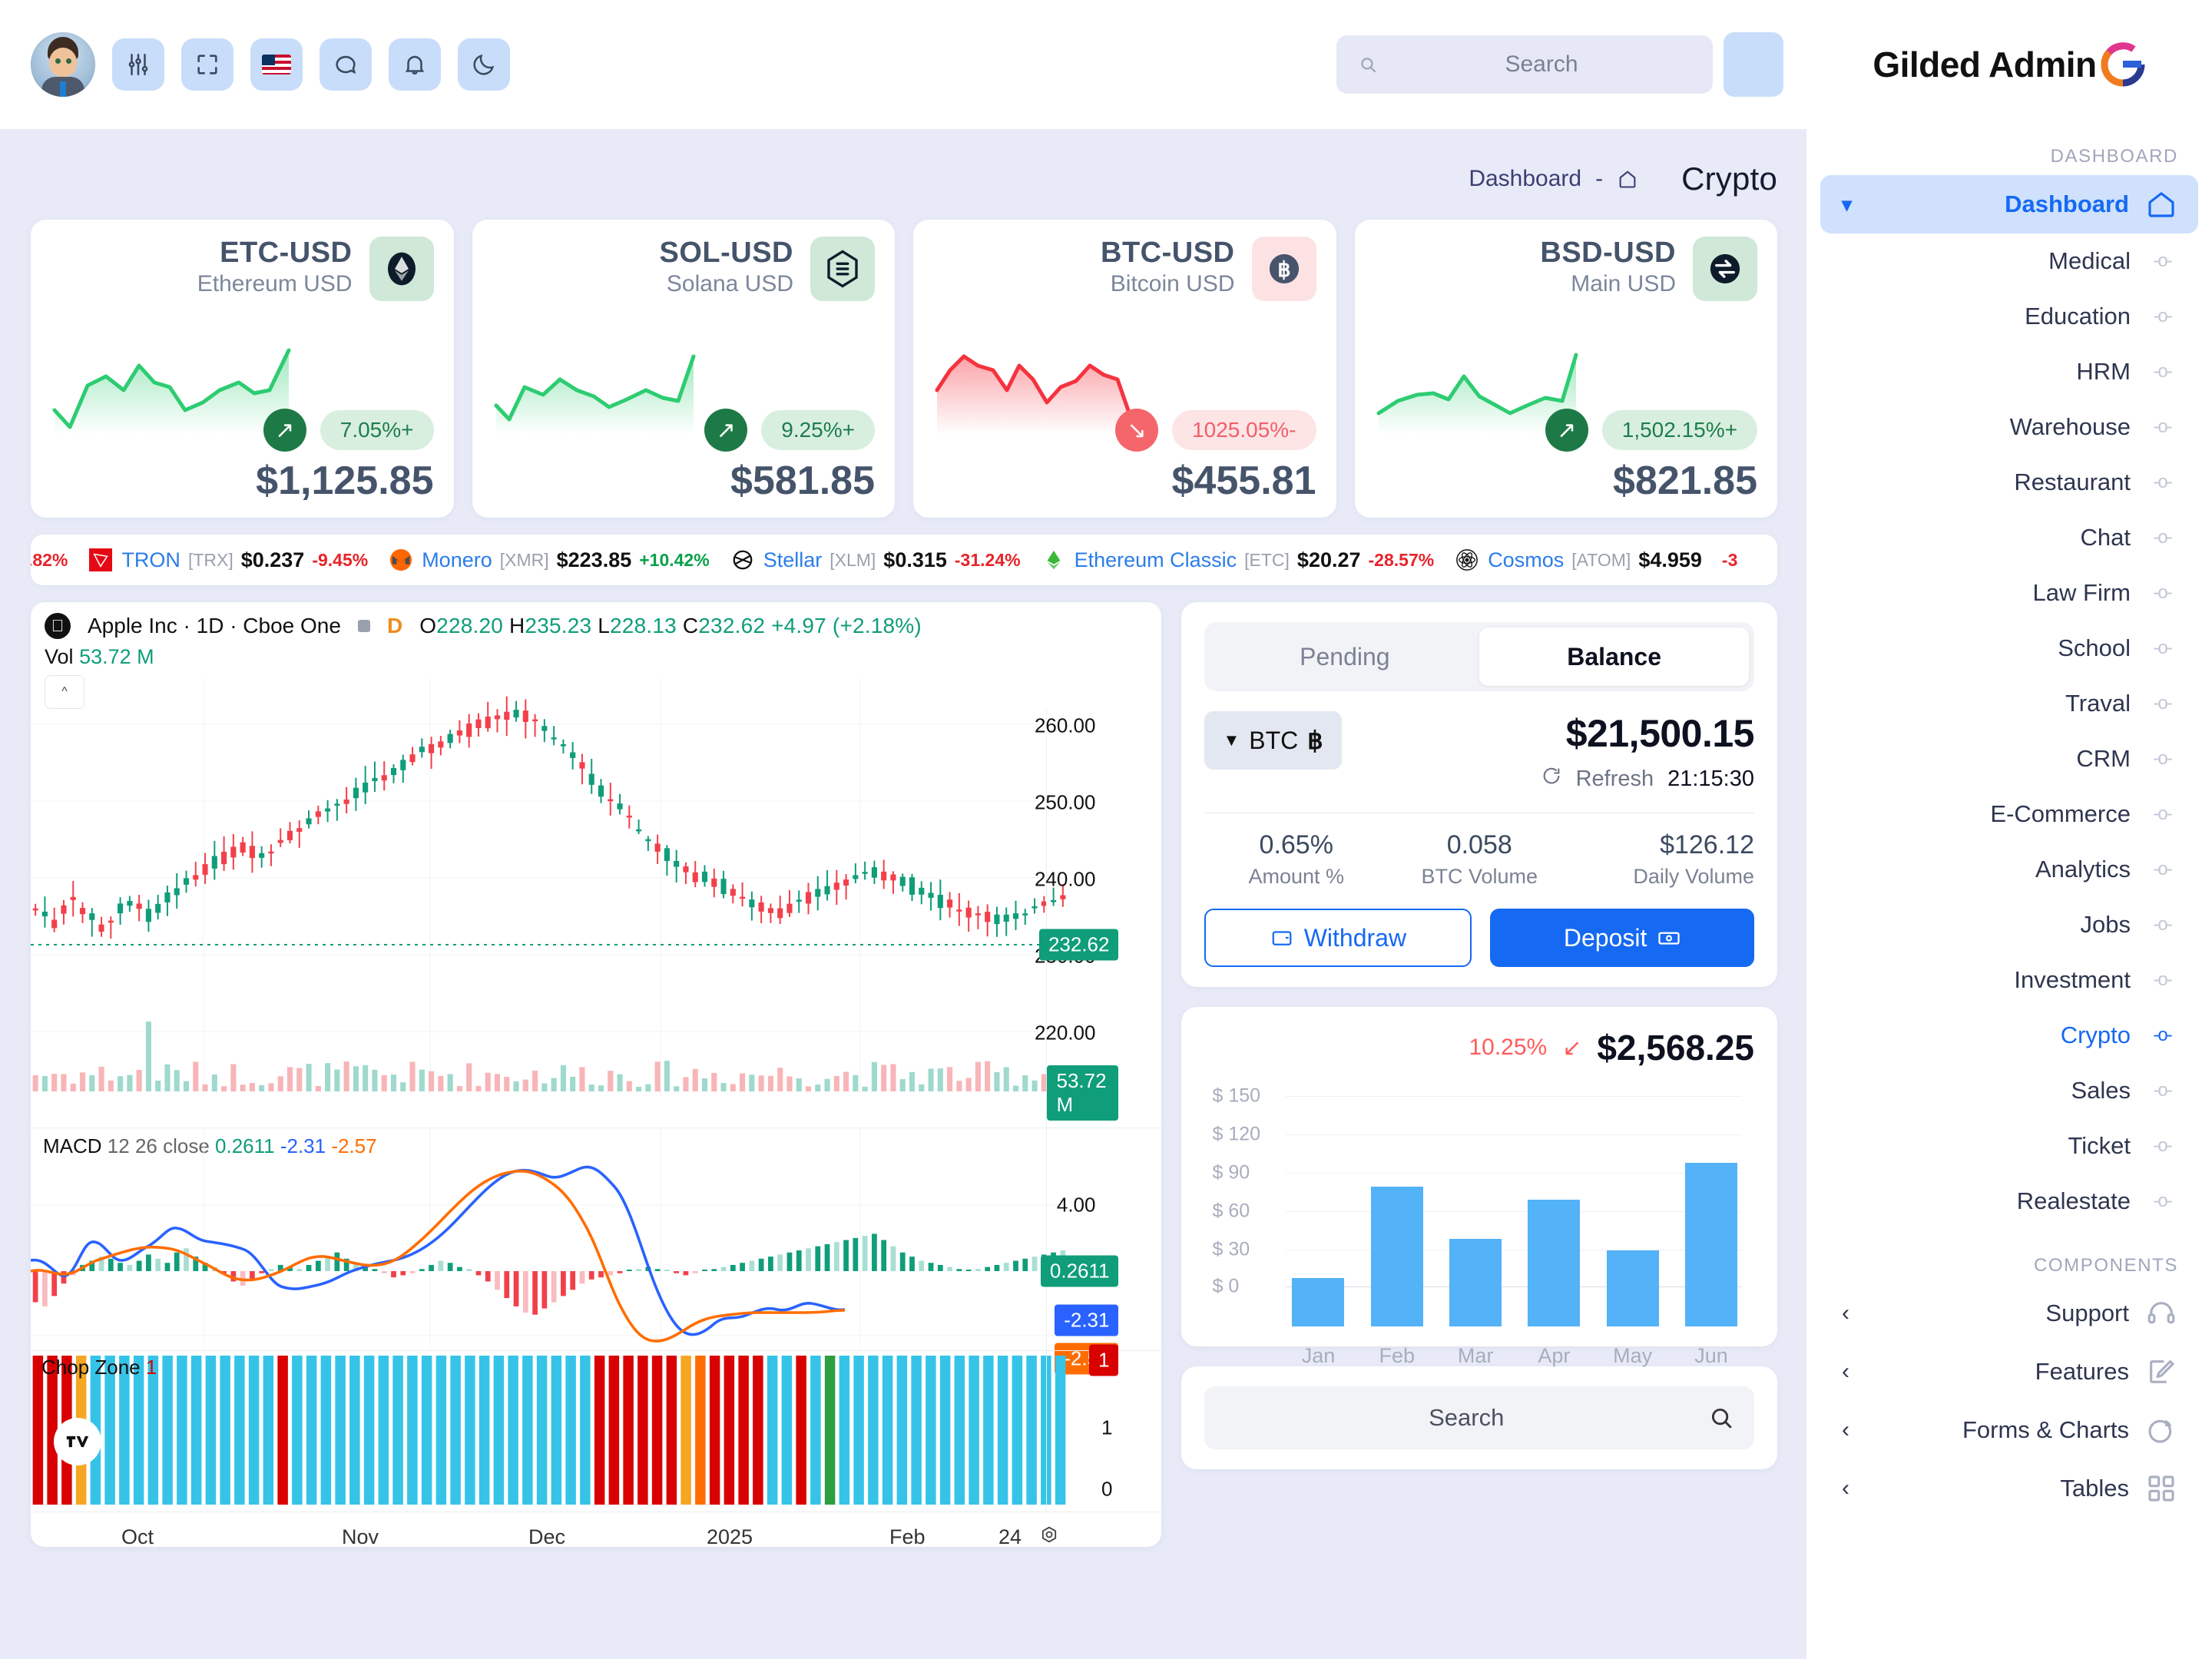 This screenshot has width=2212, height=1659. What do you see at coordinates (549, 560) in the screenshot?
I see `ticker-item-monero: Monero [XMR] $223.85 +10.42%` at bounding box center [549, 560].